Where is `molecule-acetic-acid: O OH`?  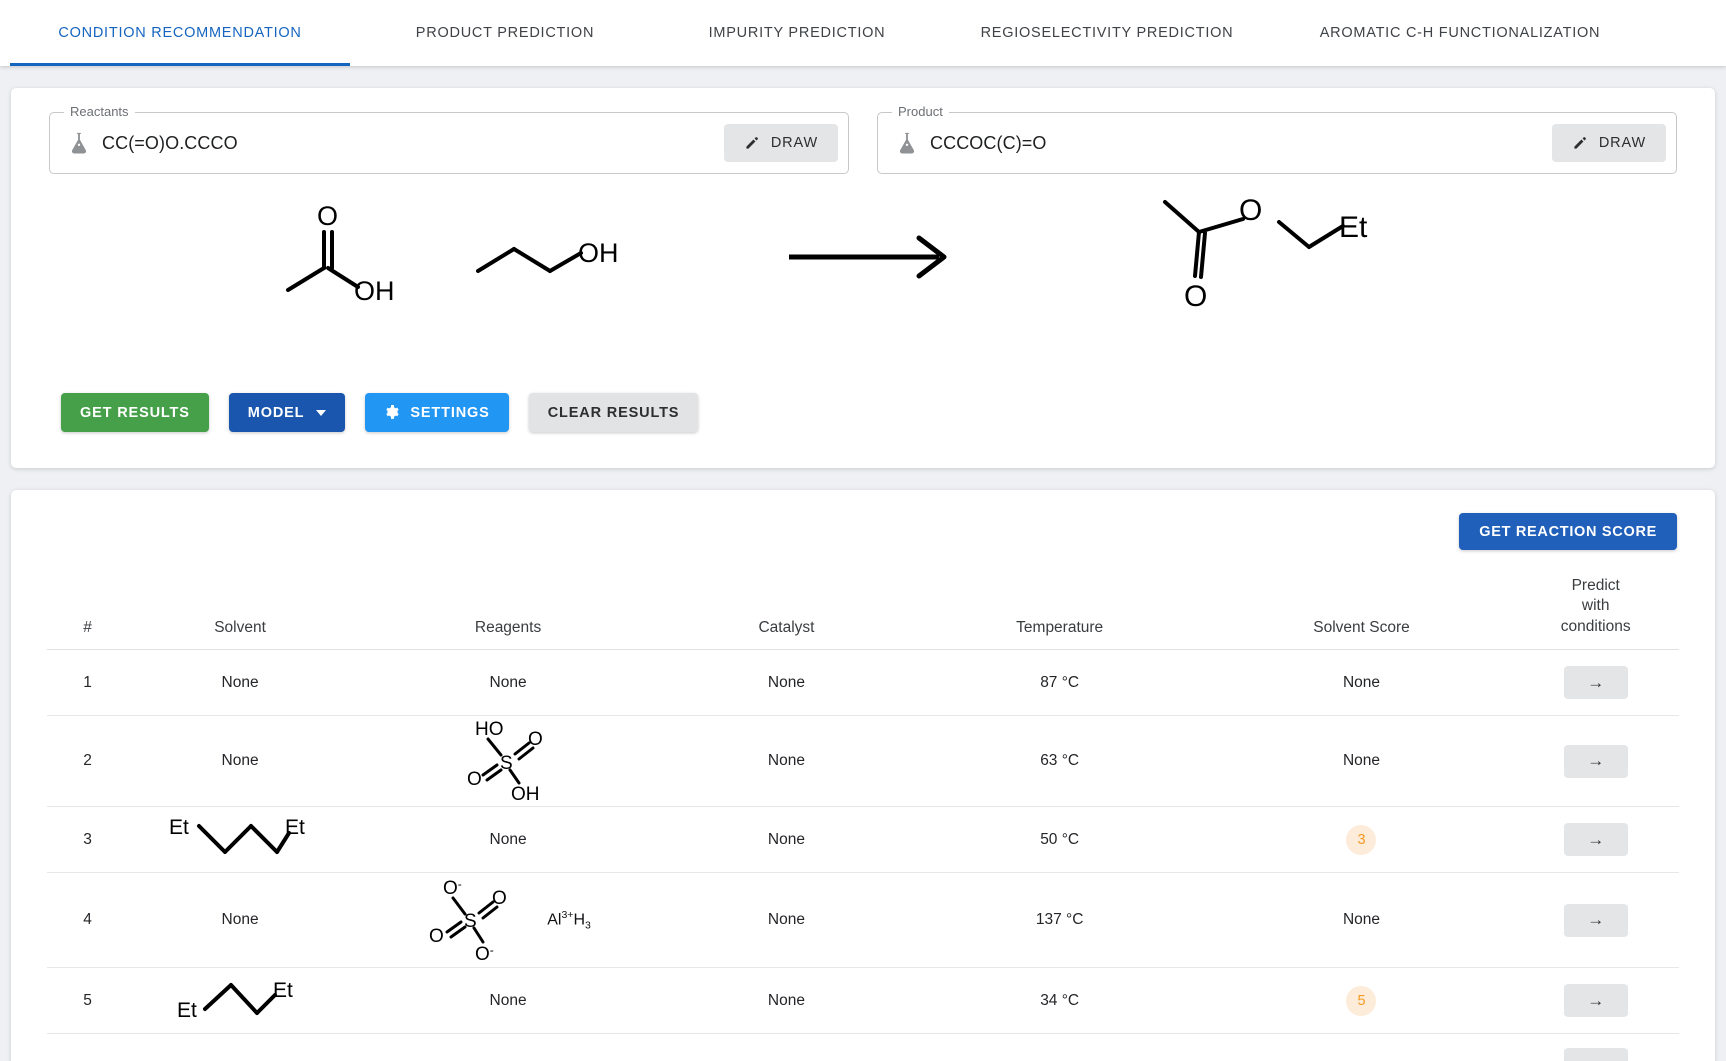 molecule-acetic-acid: O OH is located at coordinates (340, 253).